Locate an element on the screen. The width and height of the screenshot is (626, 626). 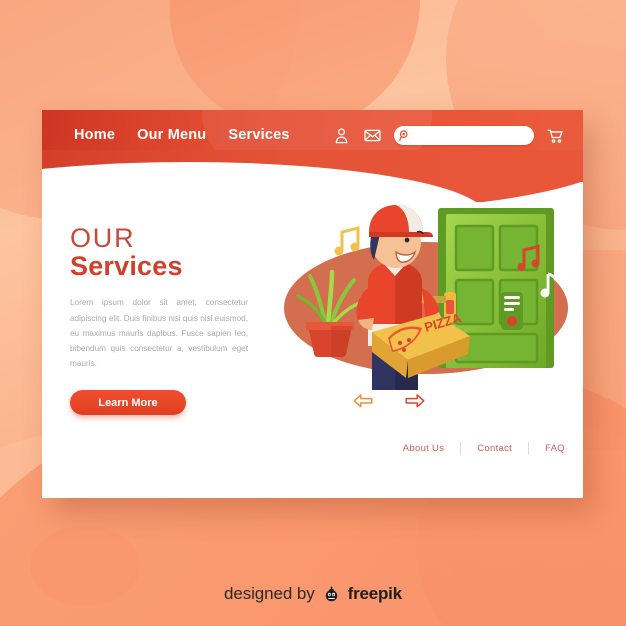
navigation-bar: Home Our Menu Services is located at coordinates (312, 135).